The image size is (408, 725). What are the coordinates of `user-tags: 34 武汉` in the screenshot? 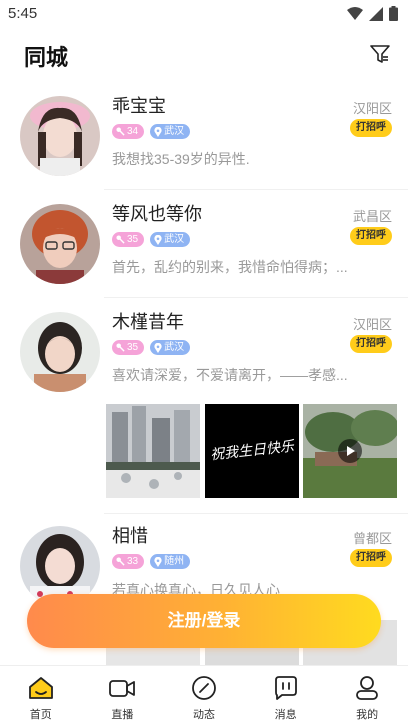 It's located at (151, 131).